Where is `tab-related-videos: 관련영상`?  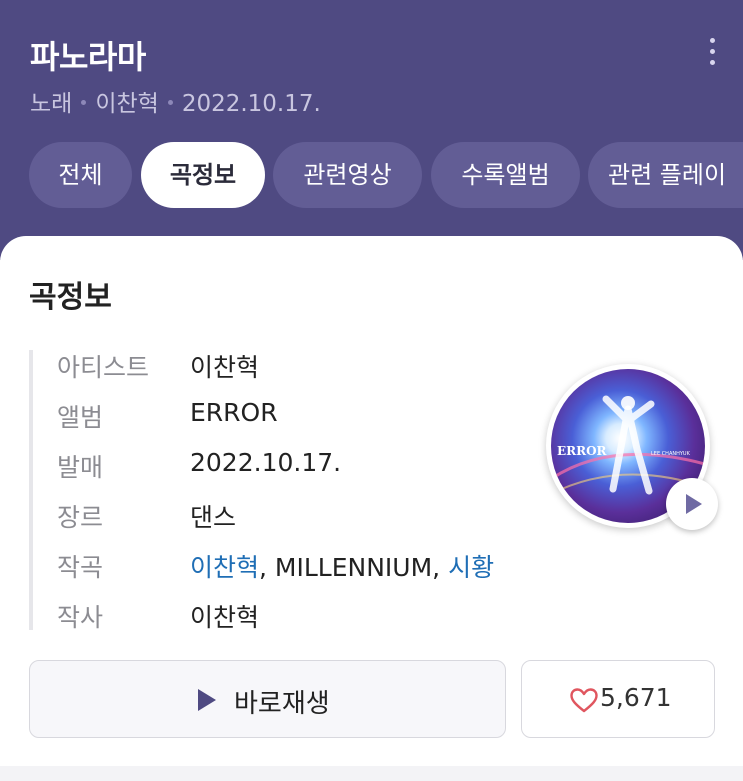
tab-related-videos: 관련영상 is located at coordinates (347, 175).